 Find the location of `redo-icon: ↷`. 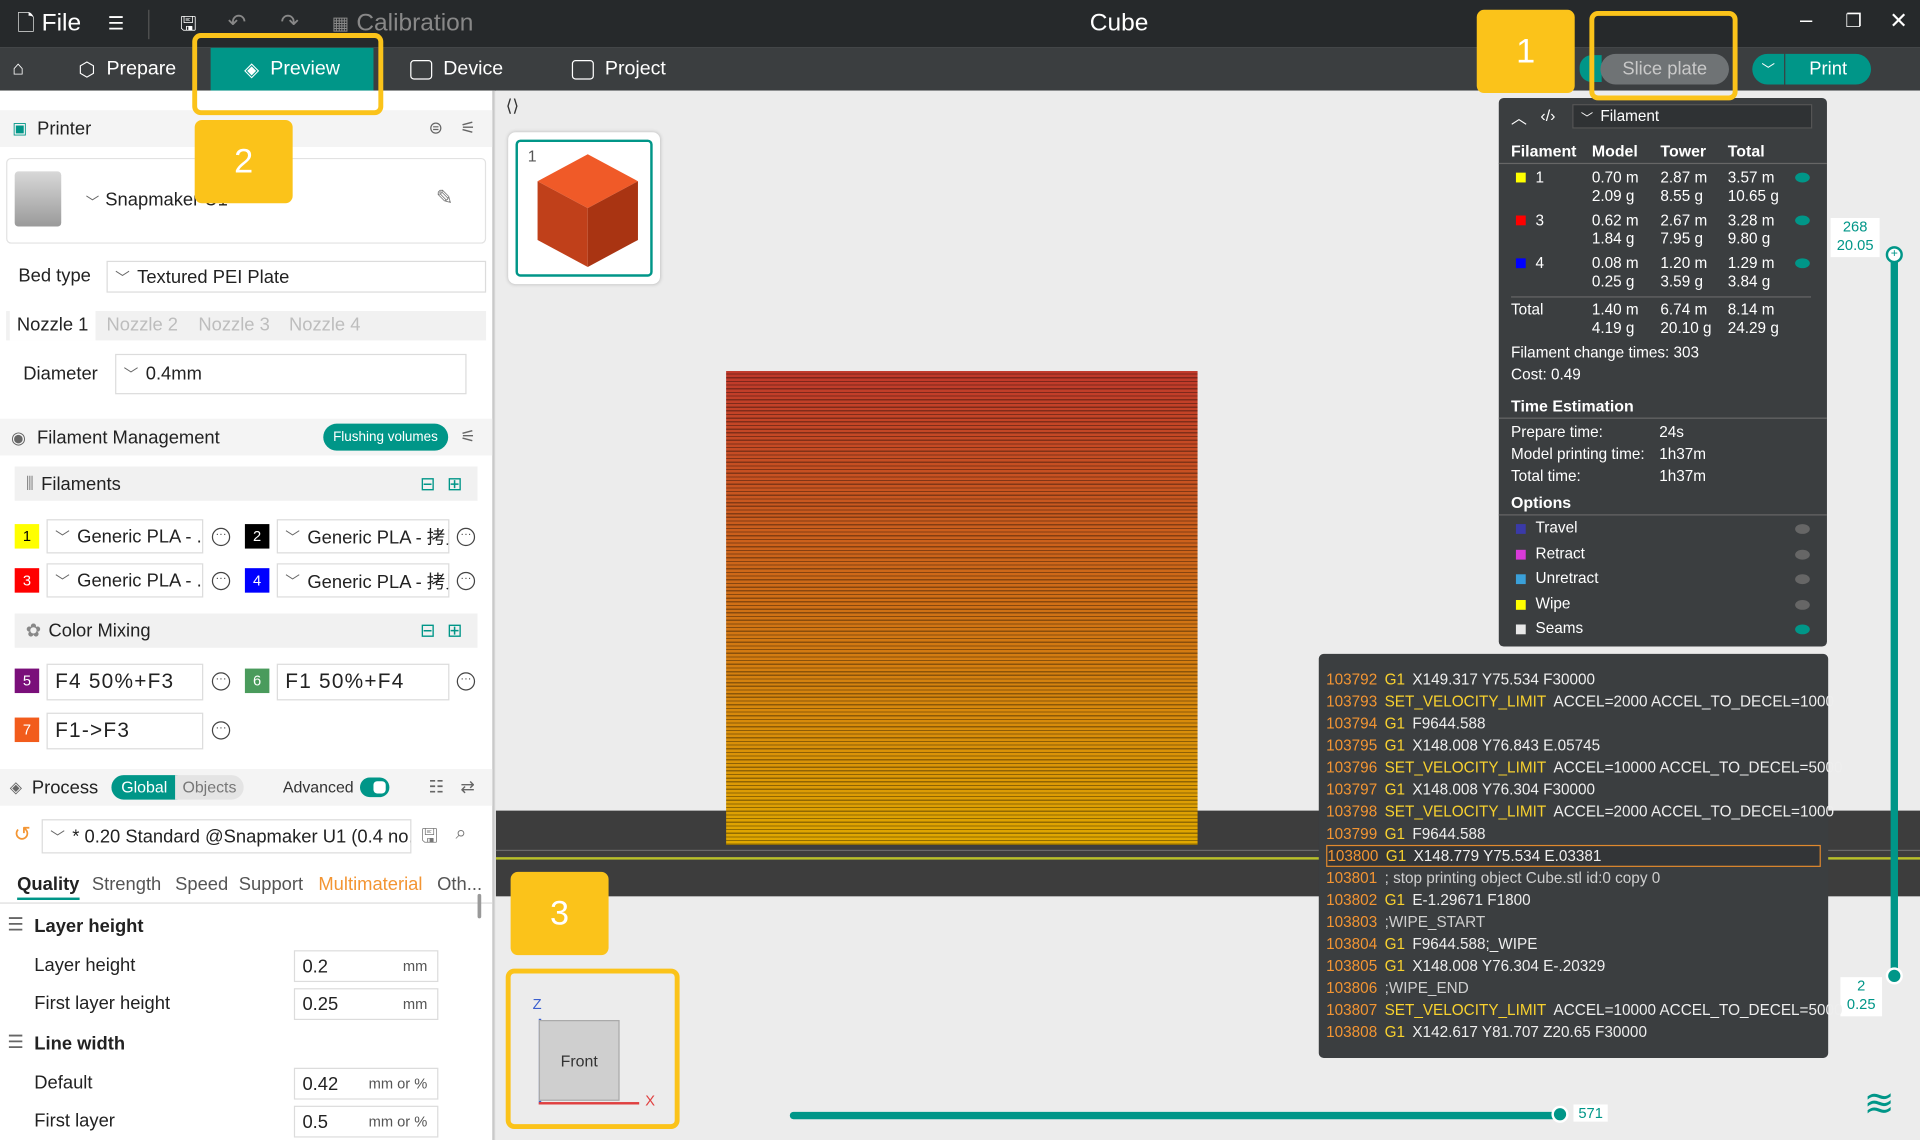

redo-icon: ↷ is located at coordinates (289, 23).